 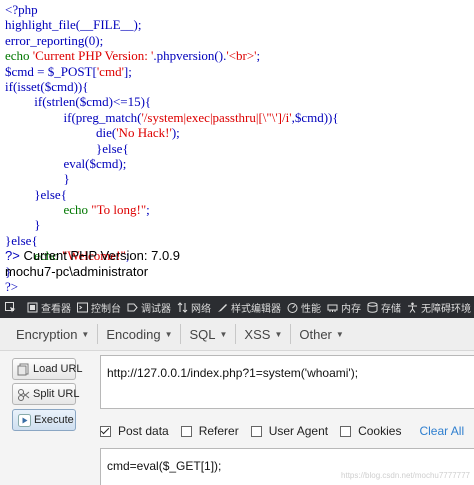 I want to click on devtools-tab-label: 网络, so click(x=201, y=309).